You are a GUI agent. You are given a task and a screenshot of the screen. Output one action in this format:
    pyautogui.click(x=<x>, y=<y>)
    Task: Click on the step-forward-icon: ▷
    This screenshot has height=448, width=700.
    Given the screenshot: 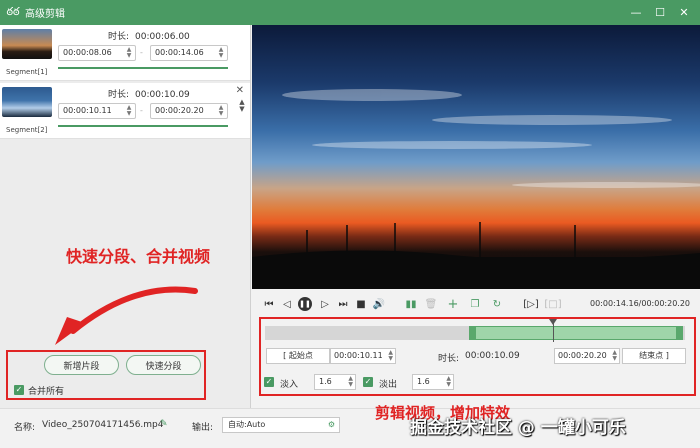 What is the action you would take?
    pyautogui.click(x=325, y=304)
    